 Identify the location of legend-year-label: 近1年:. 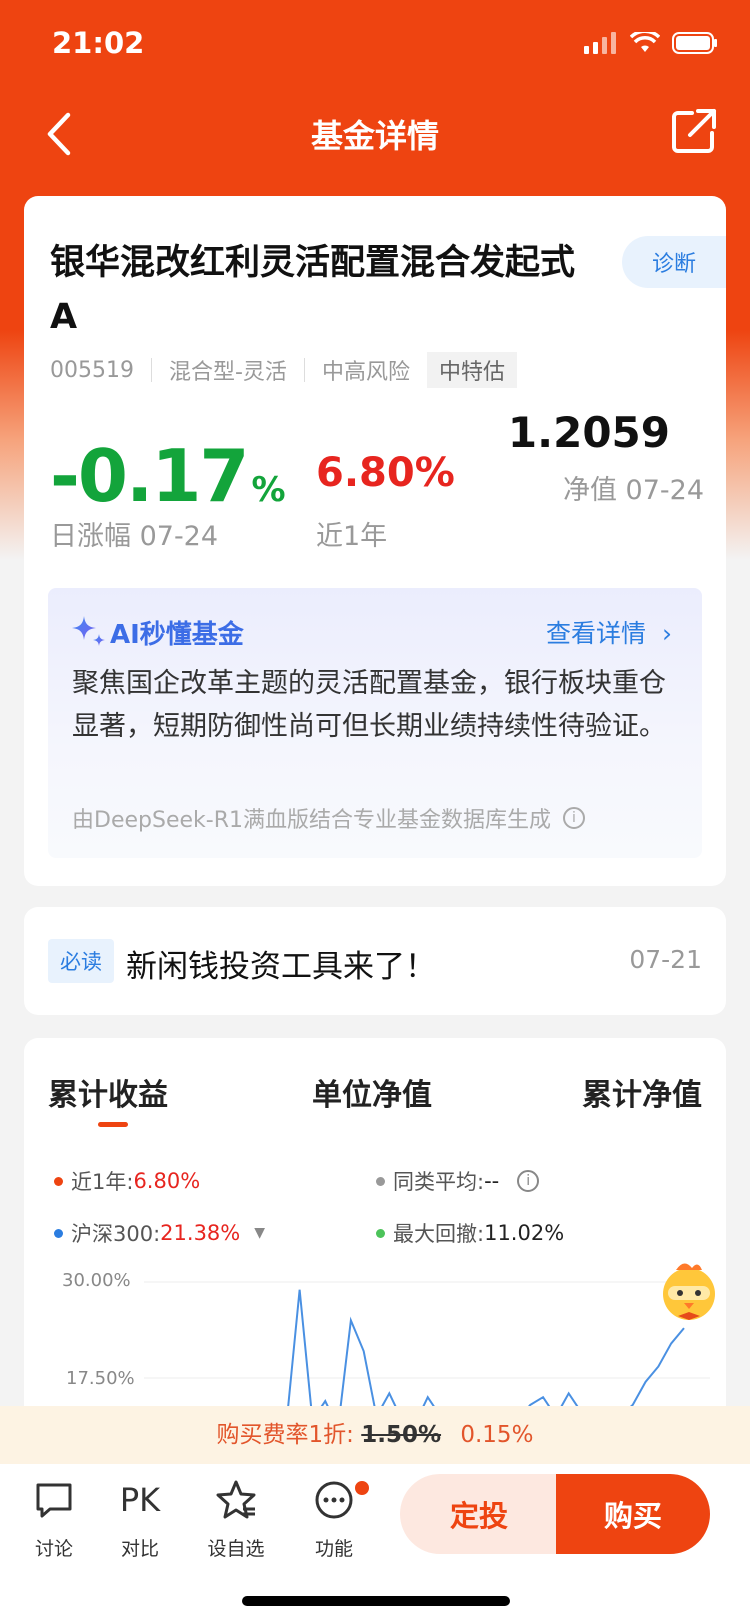
(102, 1182).